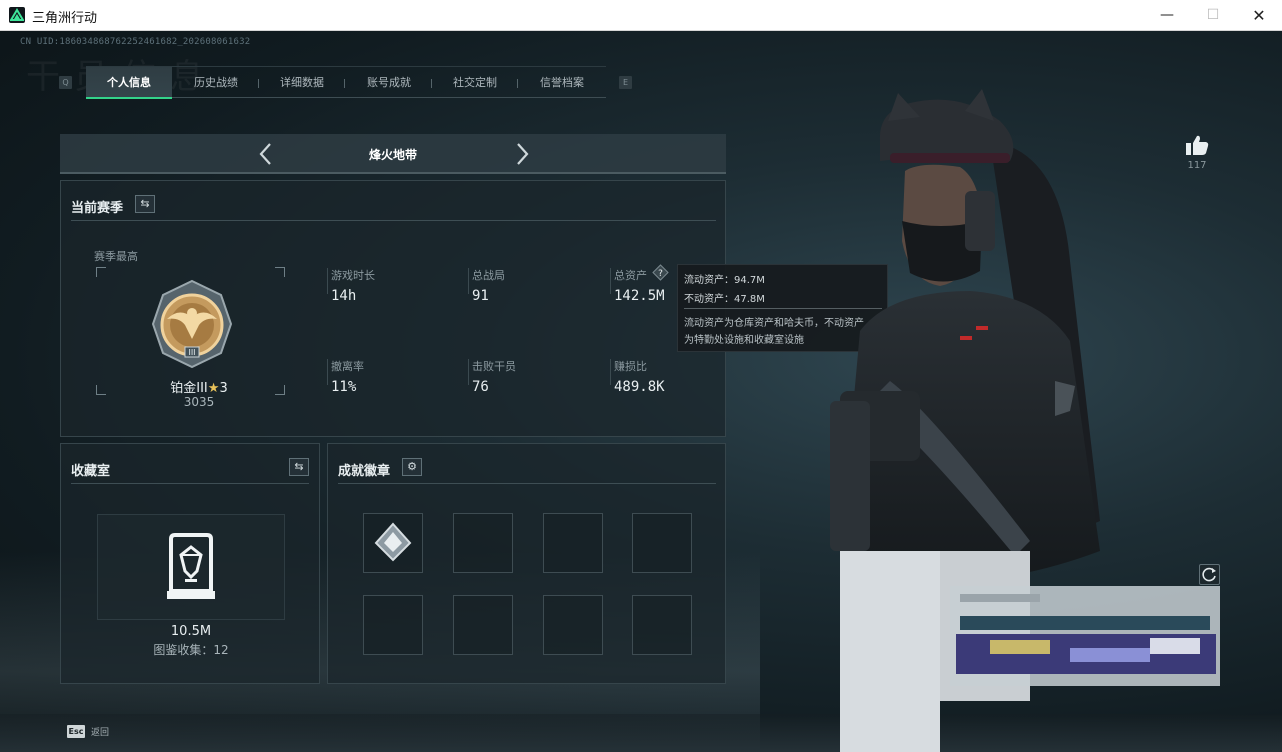  Describe the element at coordinates (393, 220) in the screenshot. I see `season-divider` at that location.